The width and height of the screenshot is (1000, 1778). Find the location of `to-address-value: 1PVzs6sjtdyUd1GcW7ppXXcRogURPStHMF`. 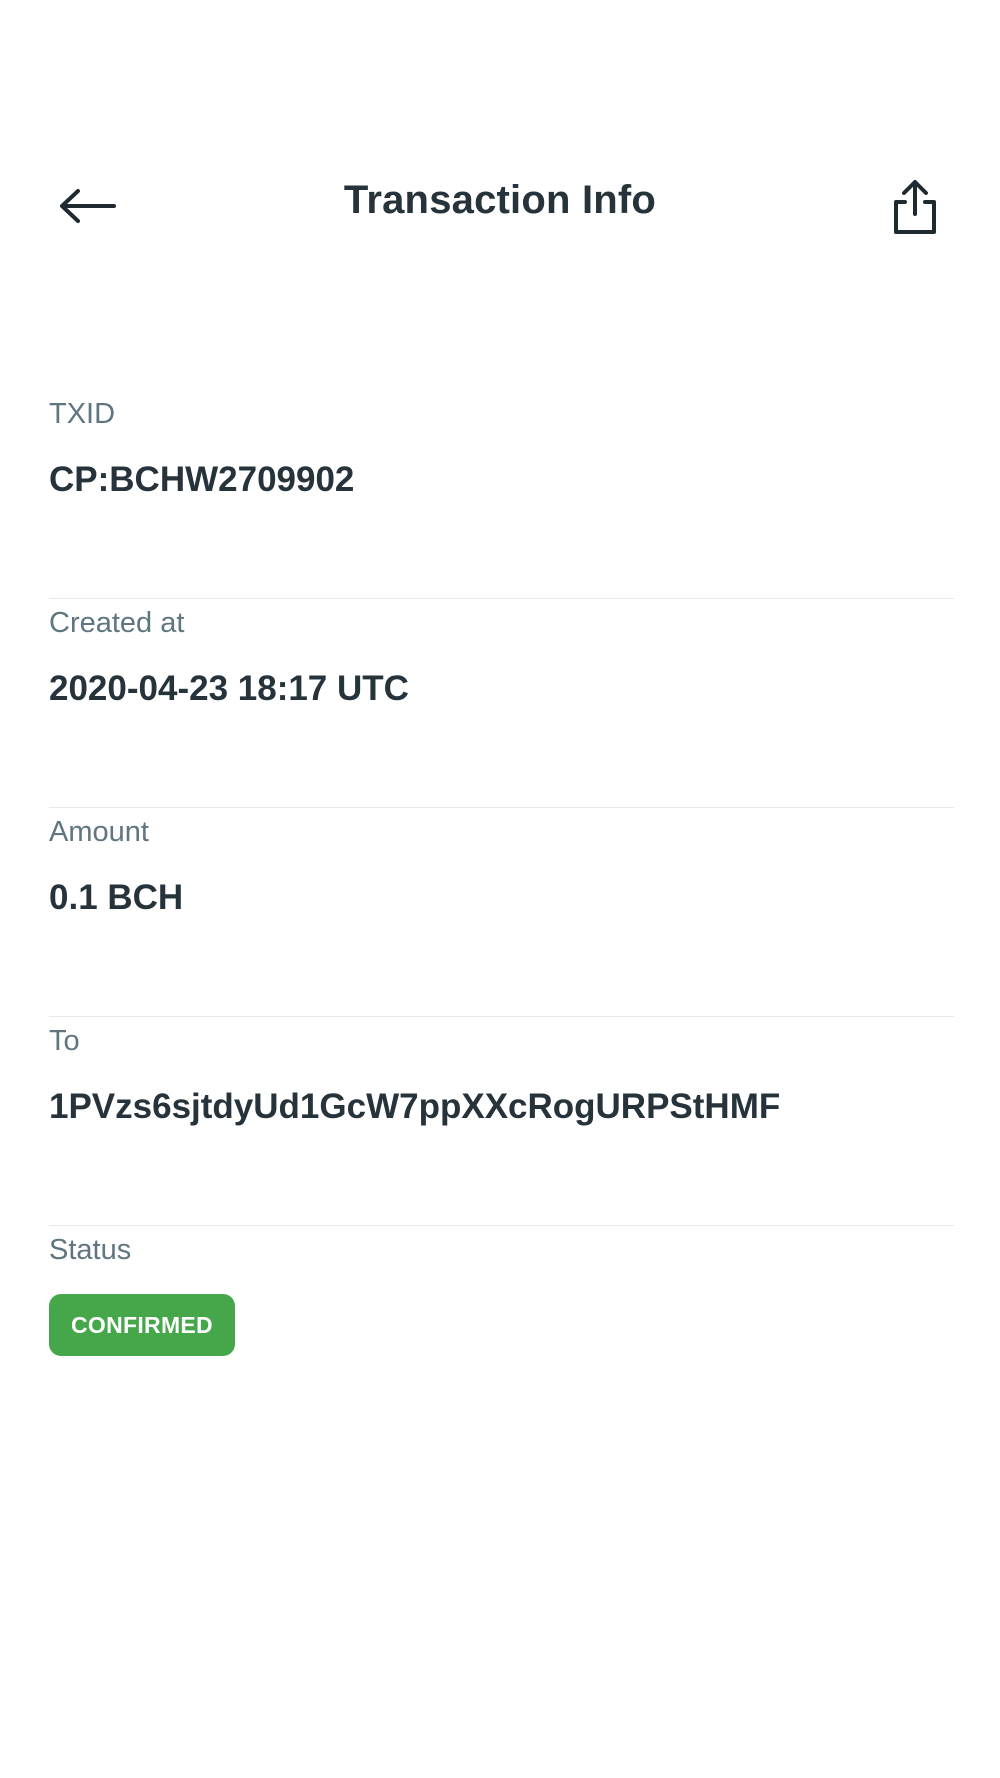

to-address-value: 1PVzs6sjtdyUd1GcW7ppXXcRogURPStHMF is located at coordinates (414, 1107).